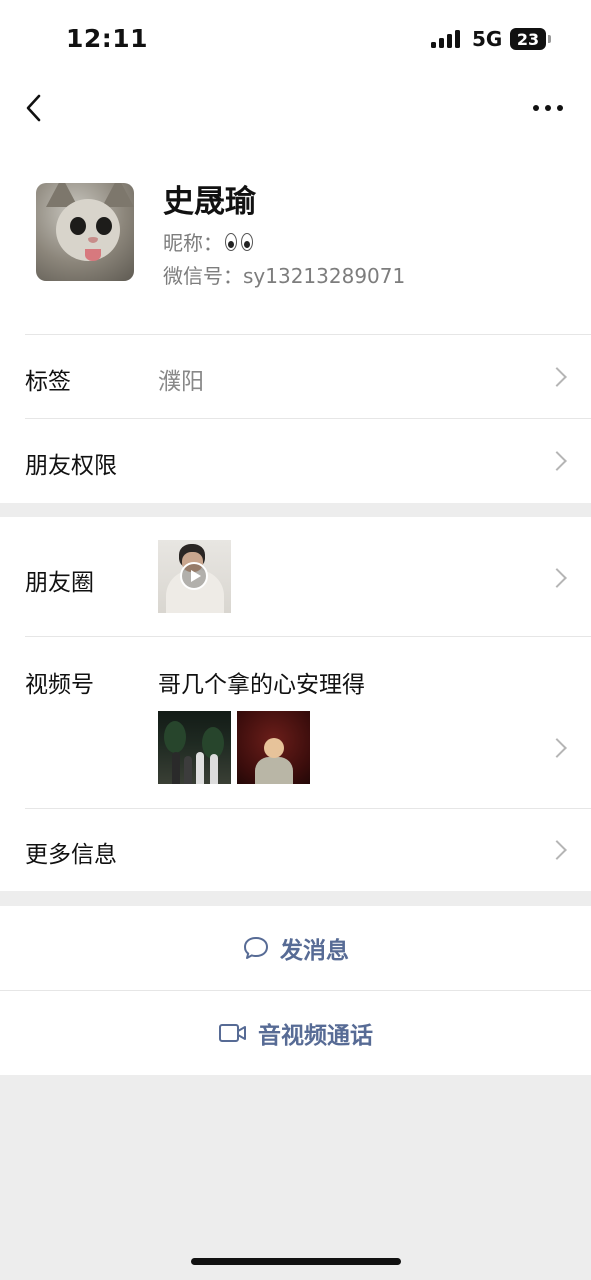 Image resolution: width=591 pixels, height=1280 pixels. I want to click on tags-value: 濮阳, so click(181, 382).